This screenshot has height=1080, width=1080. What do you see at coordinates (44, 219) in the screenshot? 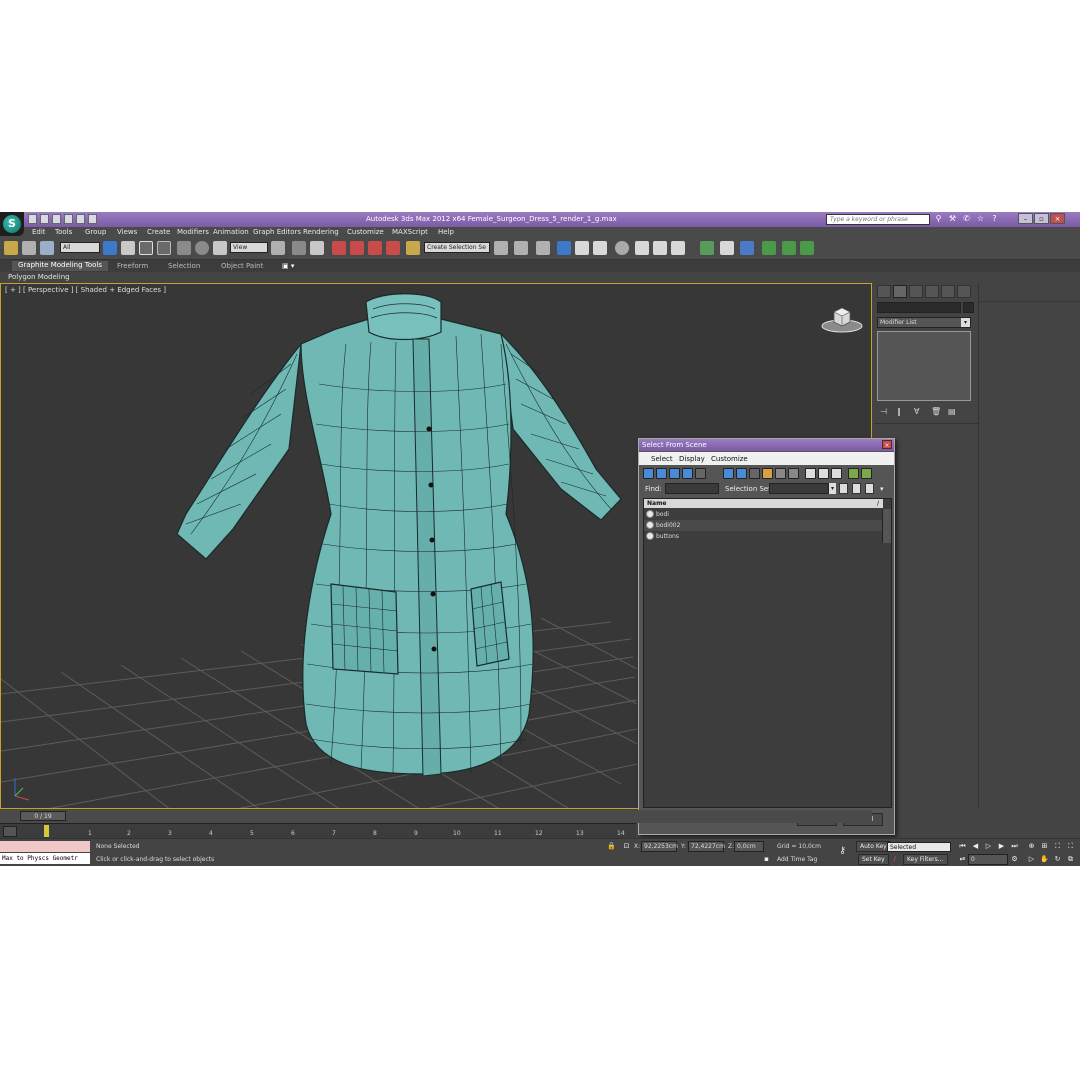
I see `open-file-icon` at bounding box center [44, 219].